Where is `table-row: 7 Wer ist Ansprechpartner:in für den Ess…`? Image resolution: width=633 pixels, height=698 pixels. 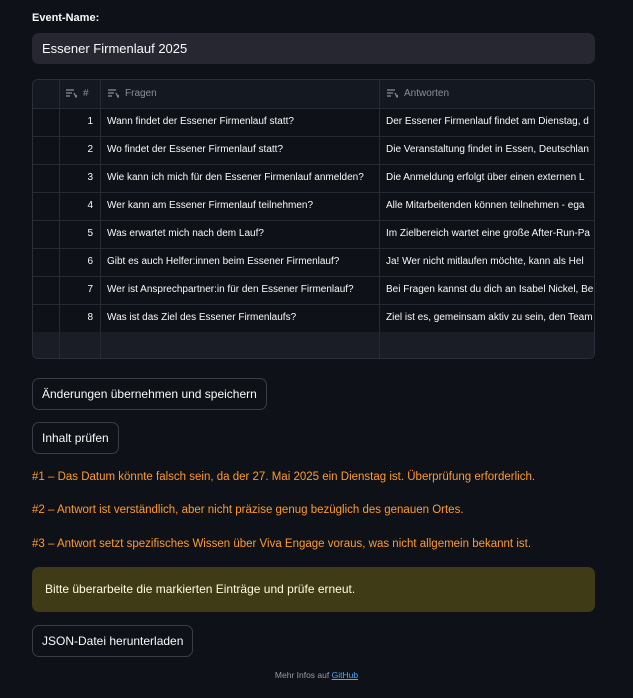 table-row: 7 Wer ist Ansprechpartner:in für den Ess… is located at coordinates (313, 290).